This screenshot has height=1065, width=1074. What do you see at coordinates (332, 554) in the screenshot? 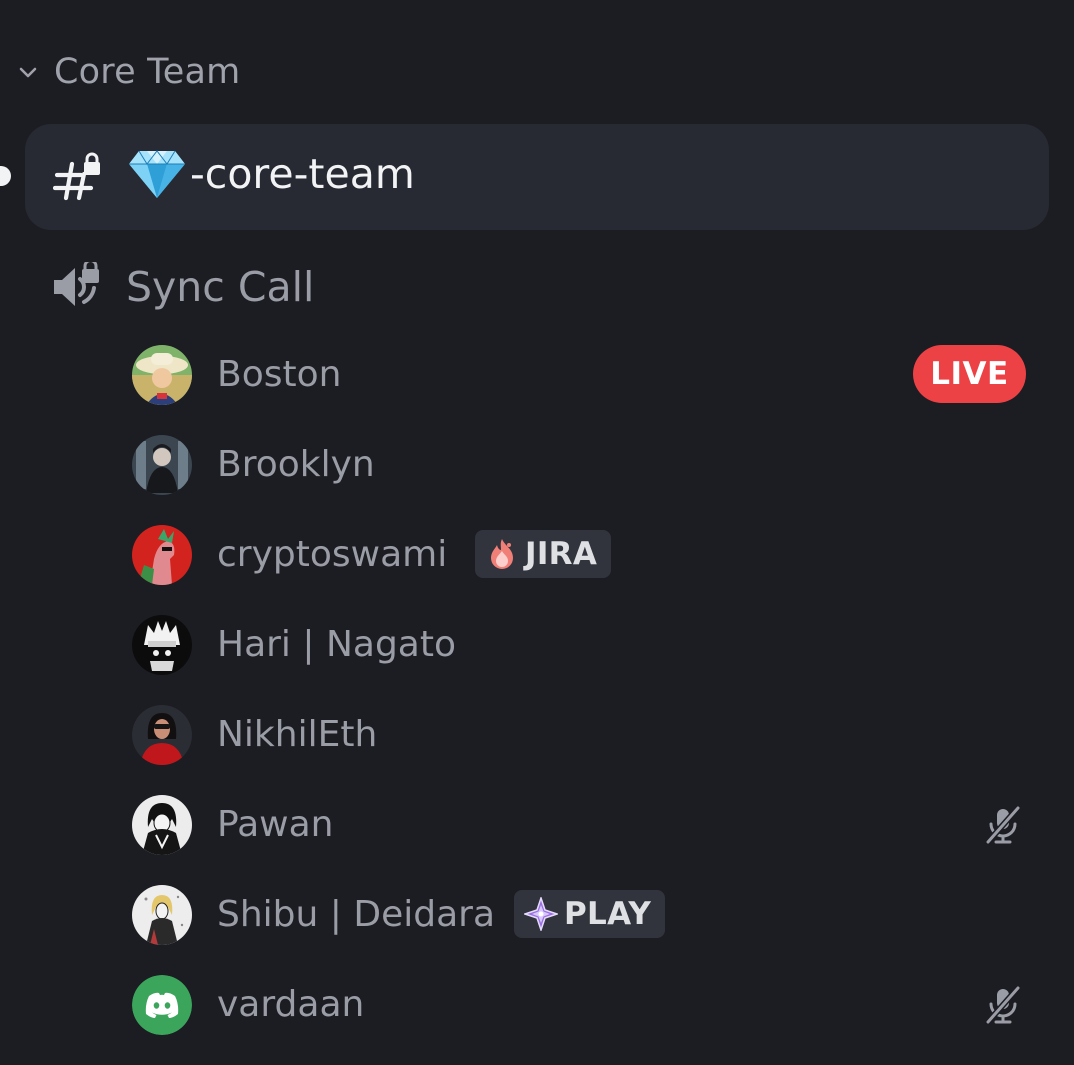
I see `voice-user-name: cryptoswami` at bounding box center [332, 554].